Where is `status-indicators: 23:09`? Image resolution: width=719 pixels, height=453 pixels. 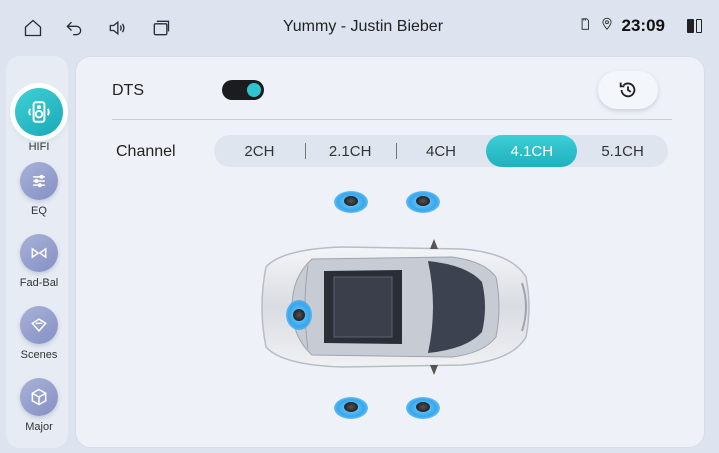
status-indicators: 23:09 is located at coordinates (640, 26).